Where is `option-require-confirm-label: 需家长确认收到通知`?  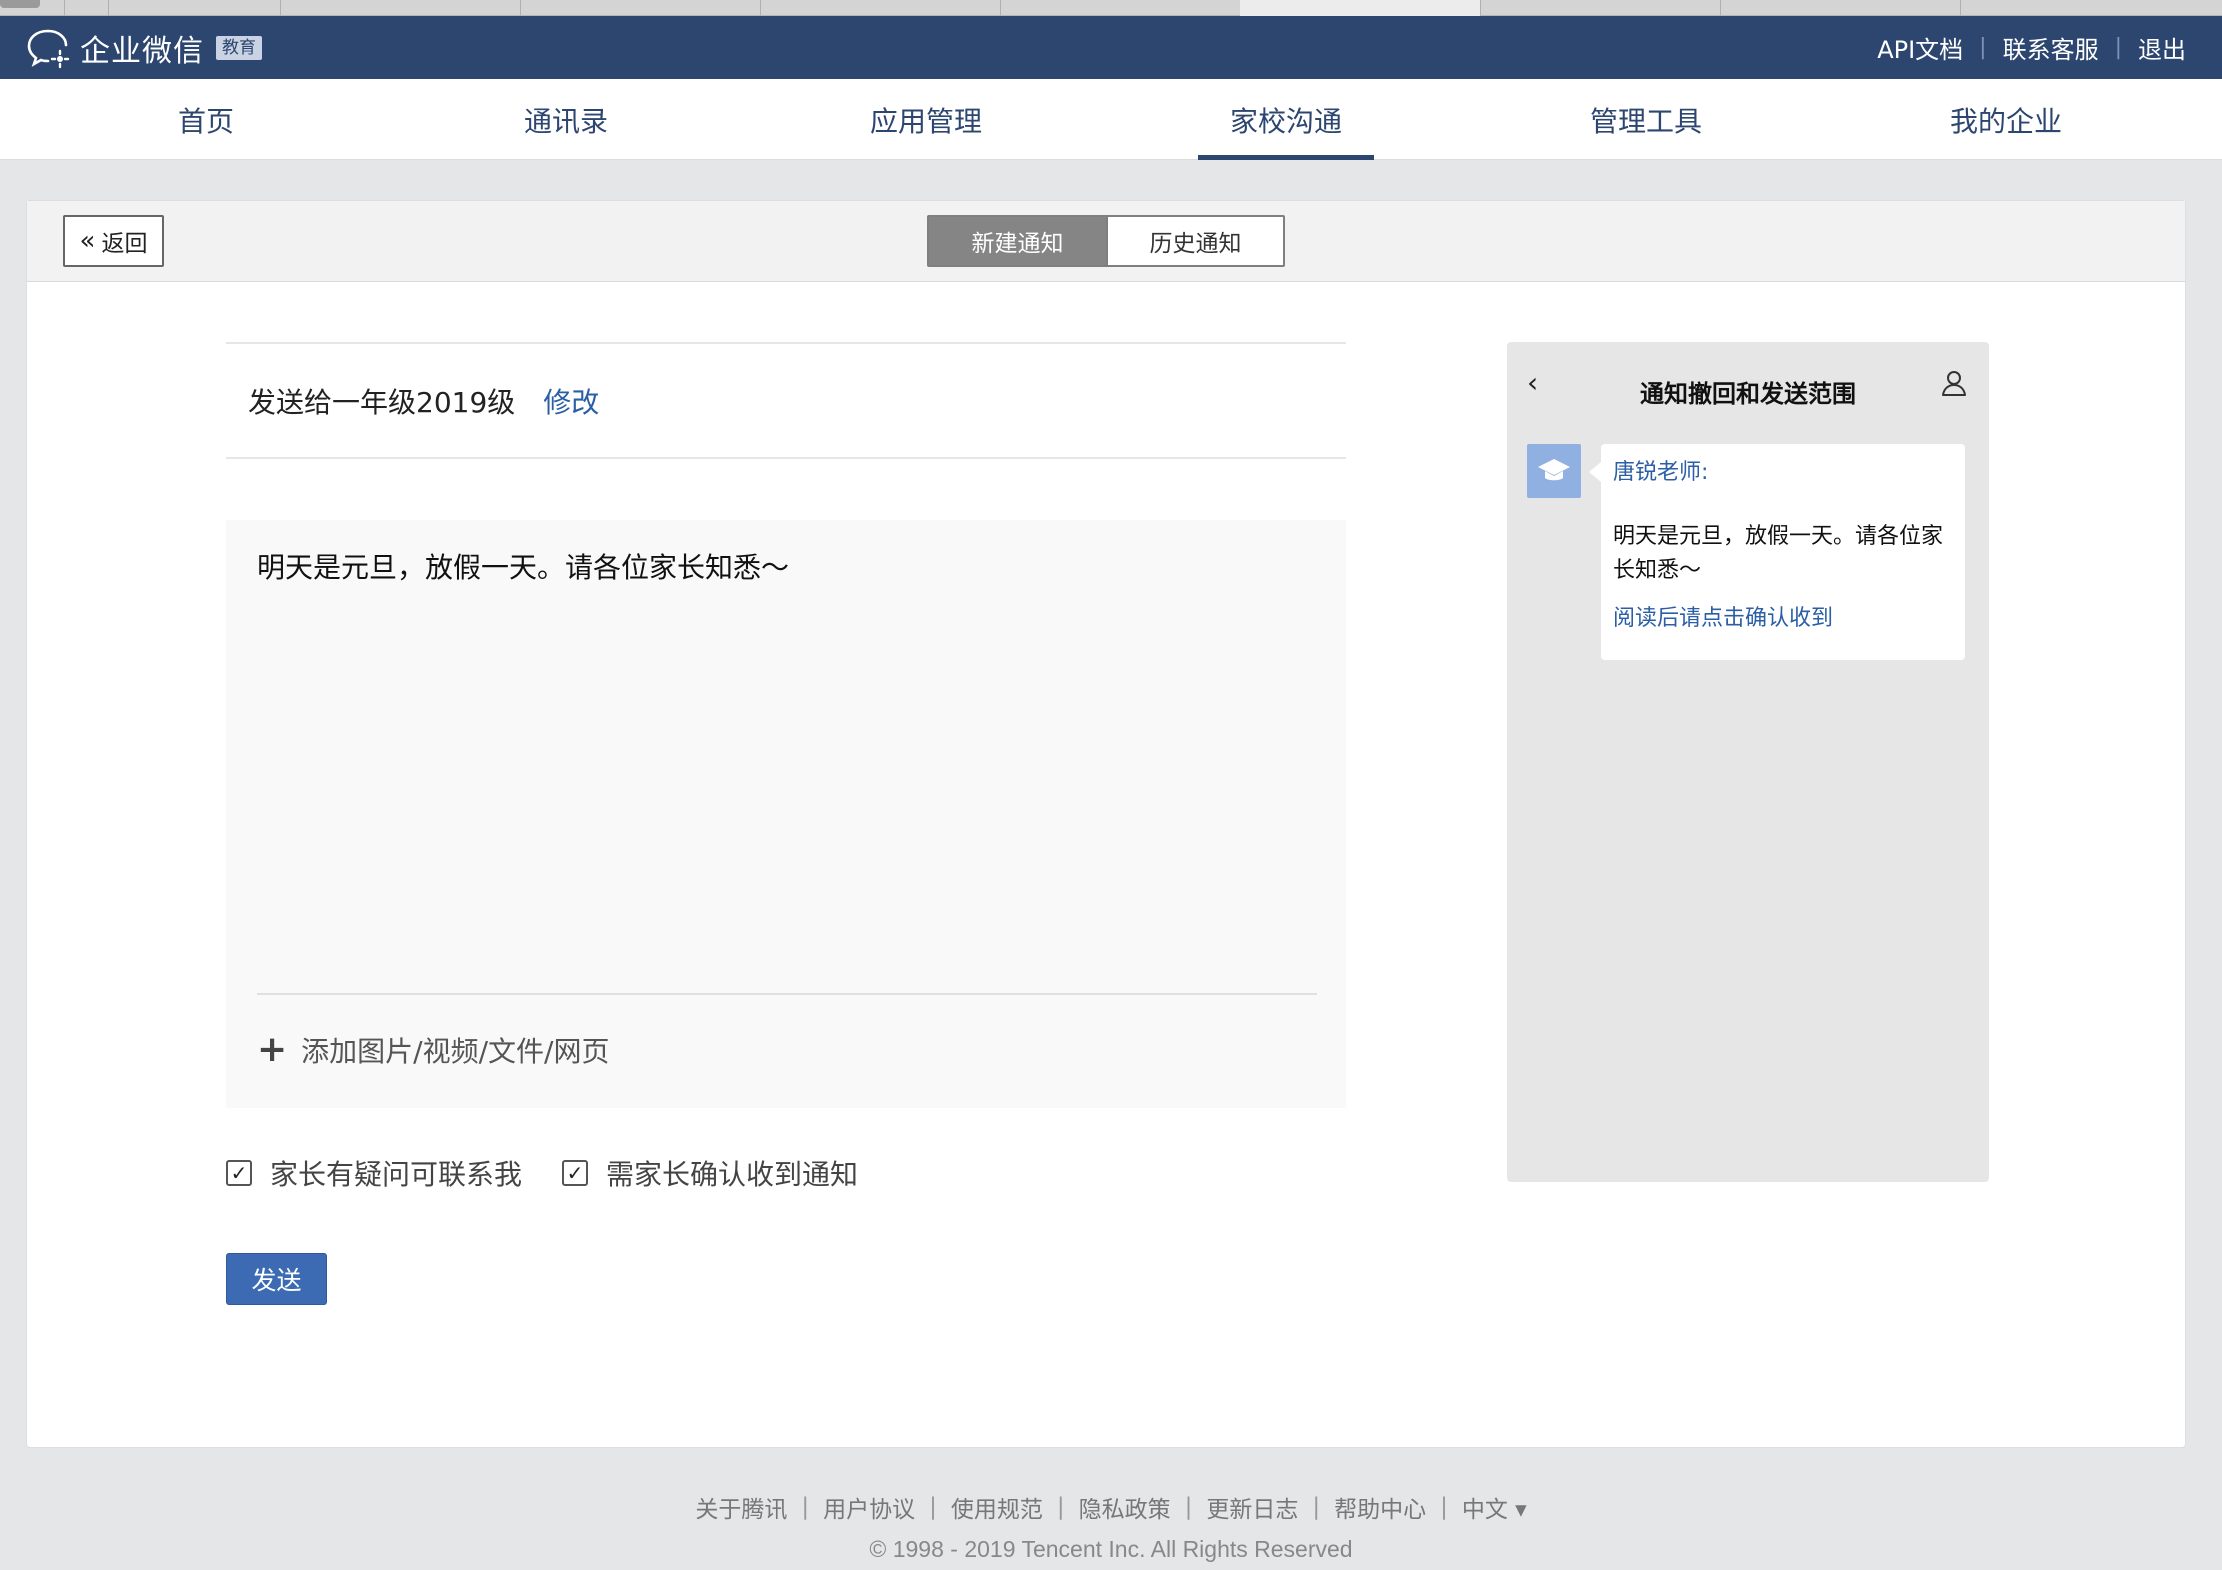 option-require-confirm-label: 需家长确认收到通知 is located at coordinates (732, 1174).